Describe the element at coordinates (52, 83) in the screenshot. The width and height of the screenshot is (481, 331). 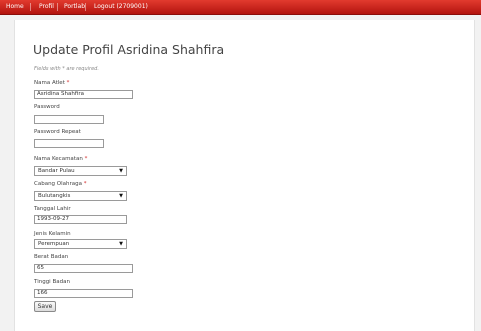
I see `nama-atlet-label: Nama Atlet *` at that location.